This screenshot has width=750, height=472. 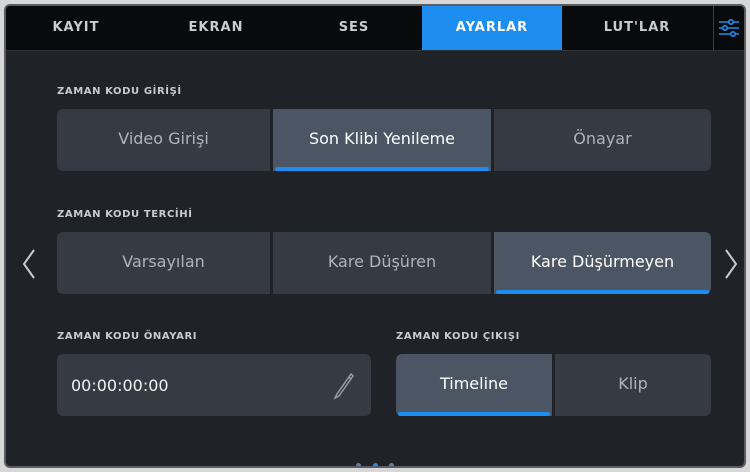 I want to click on chevron-left-icon, so click(x=29, y=264).